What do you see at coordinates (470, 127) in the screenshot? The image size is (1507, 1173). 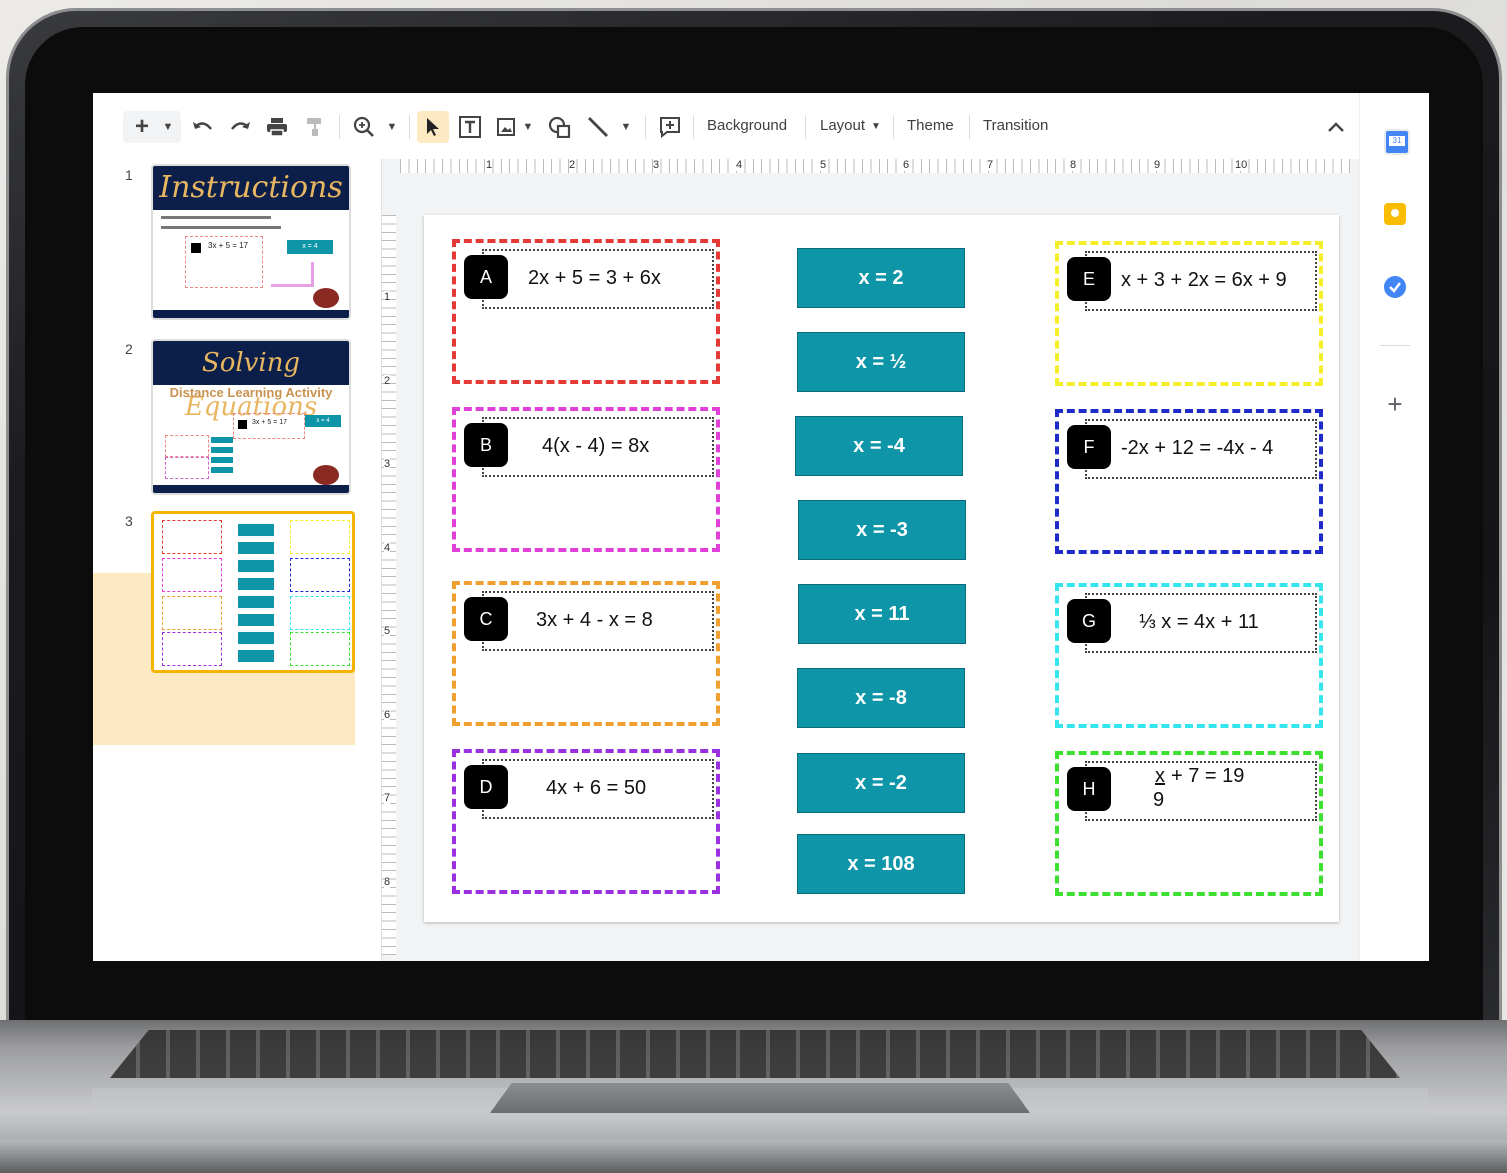 I see `text-box-icon` at bounding box center [470, 127].